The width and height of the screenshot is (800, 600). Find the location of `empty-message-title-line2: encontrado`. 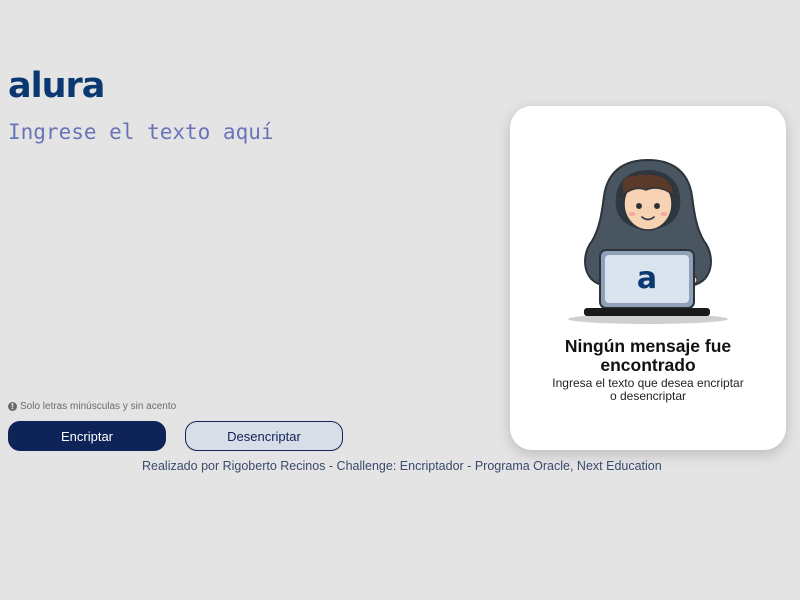

empty-message-title-line2: encontrado is located at coordinates (648, 365).